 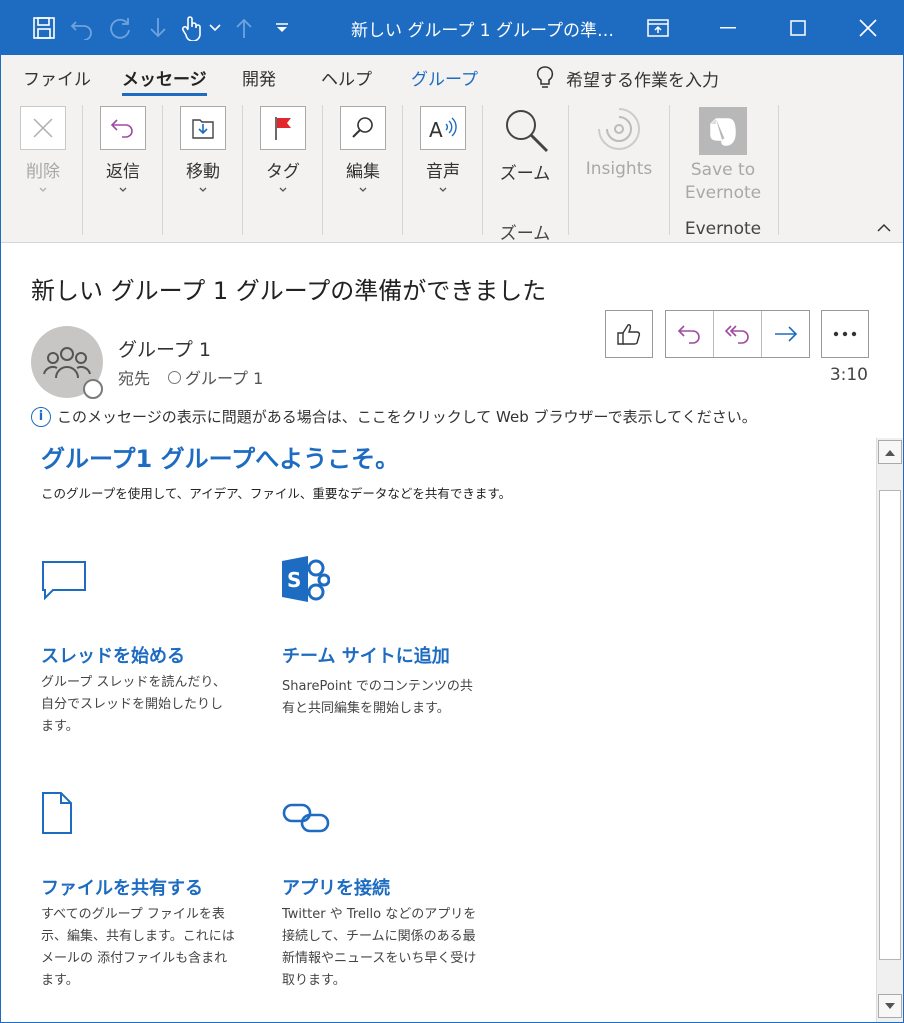 What do you see at coordinates (363, 128) in the screenshot?
I see `find-icon` at bounding box center [363, 128].